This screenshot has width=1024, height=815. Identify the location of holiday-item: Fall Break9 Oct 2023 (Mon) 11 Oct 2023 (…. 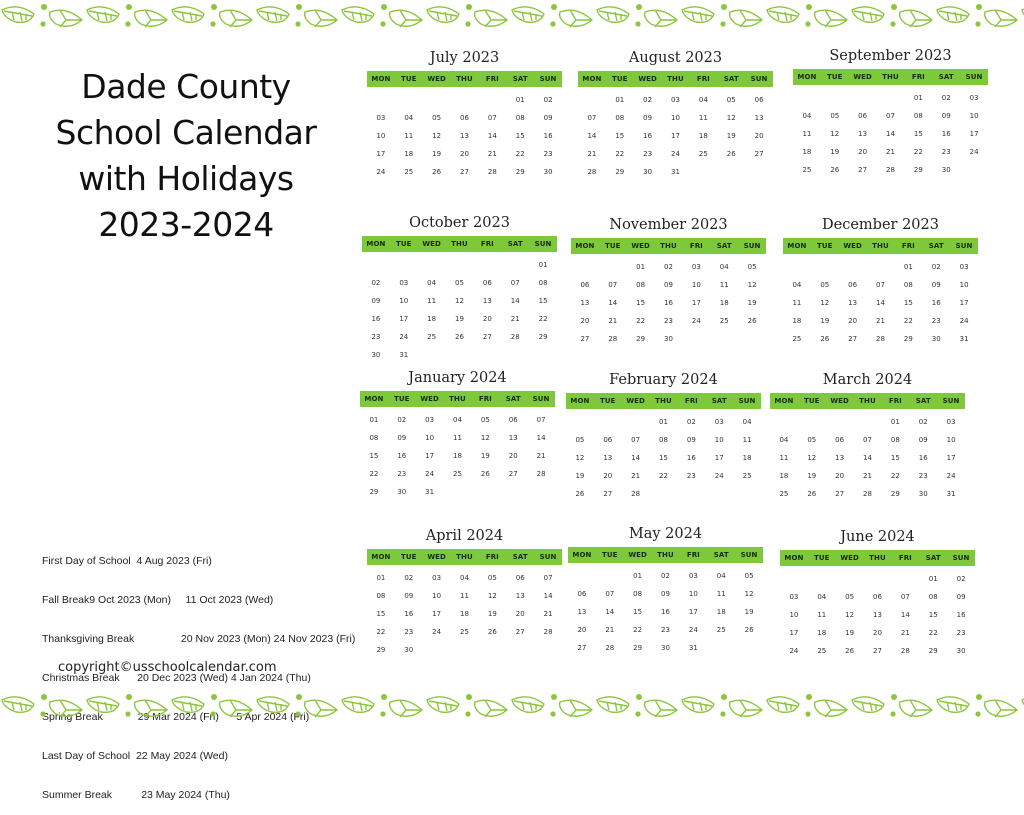
(158, 600).